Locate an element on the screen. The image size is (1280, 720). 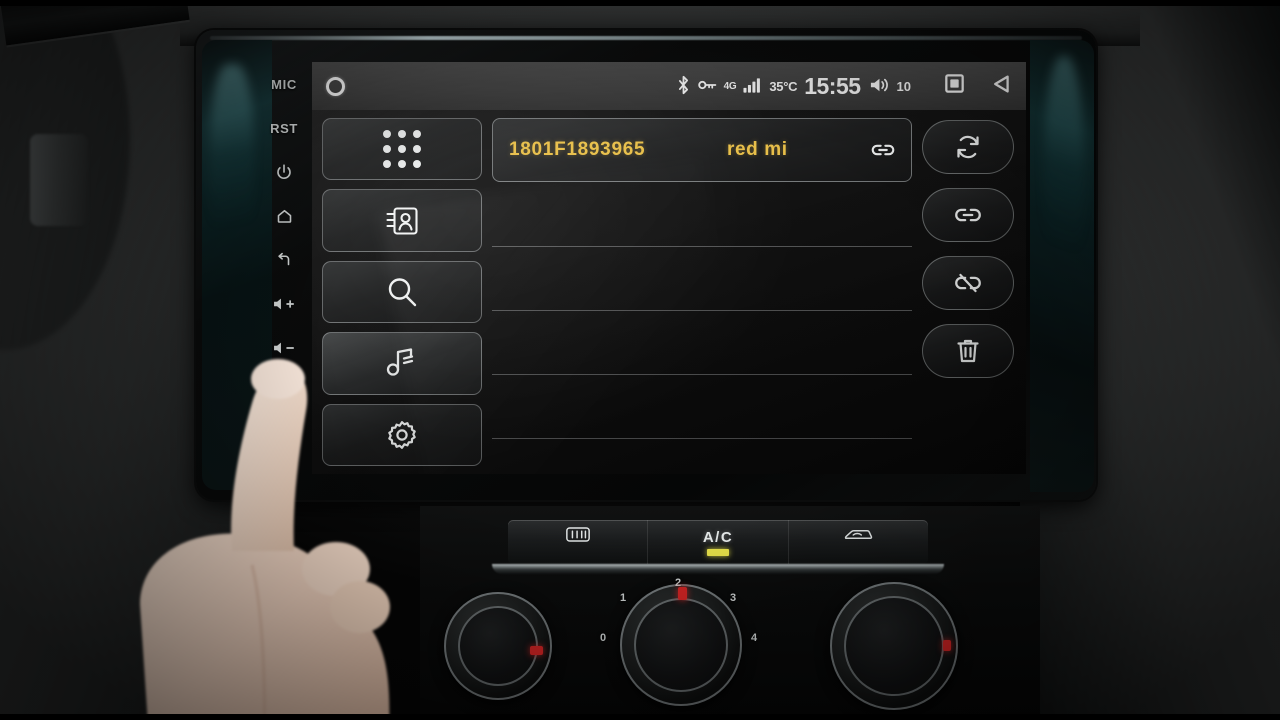
menu-item-contacts is located at coordinates (402, 220).